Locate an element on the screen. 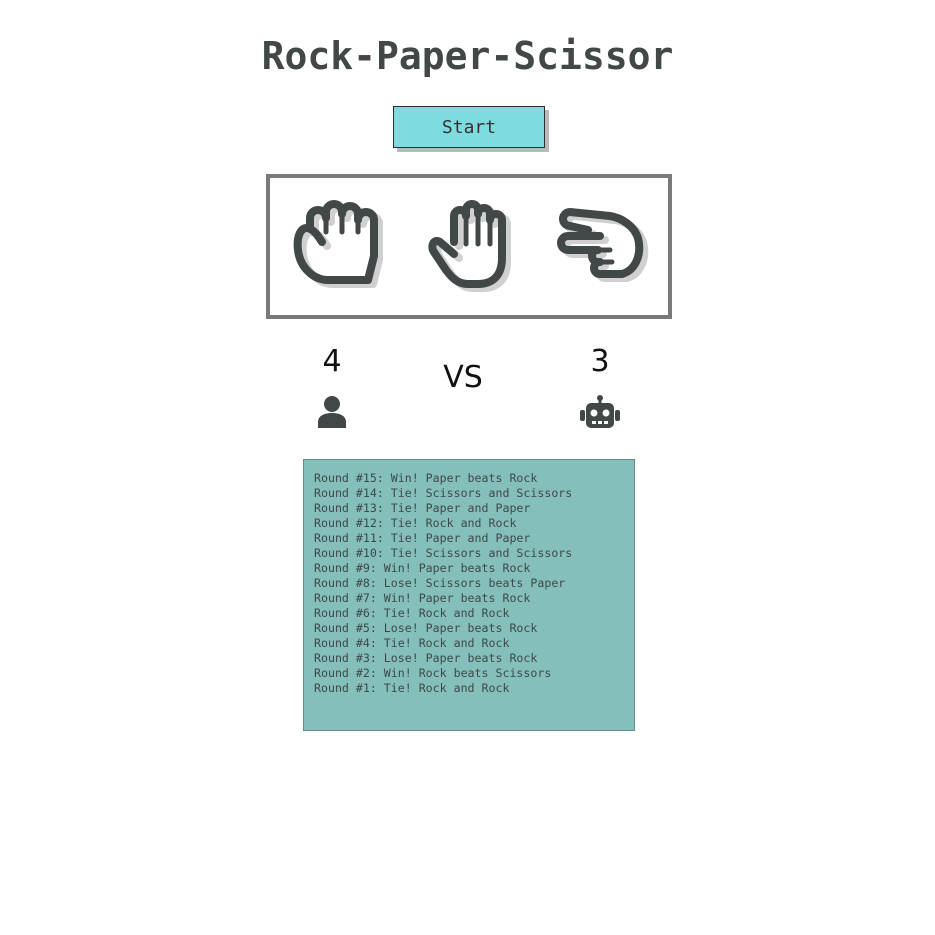 The width and height of the screenshot is (935, 935). log-line: Round #8: Lose! Scissors beats Paper is located at coordinates (440, 583).